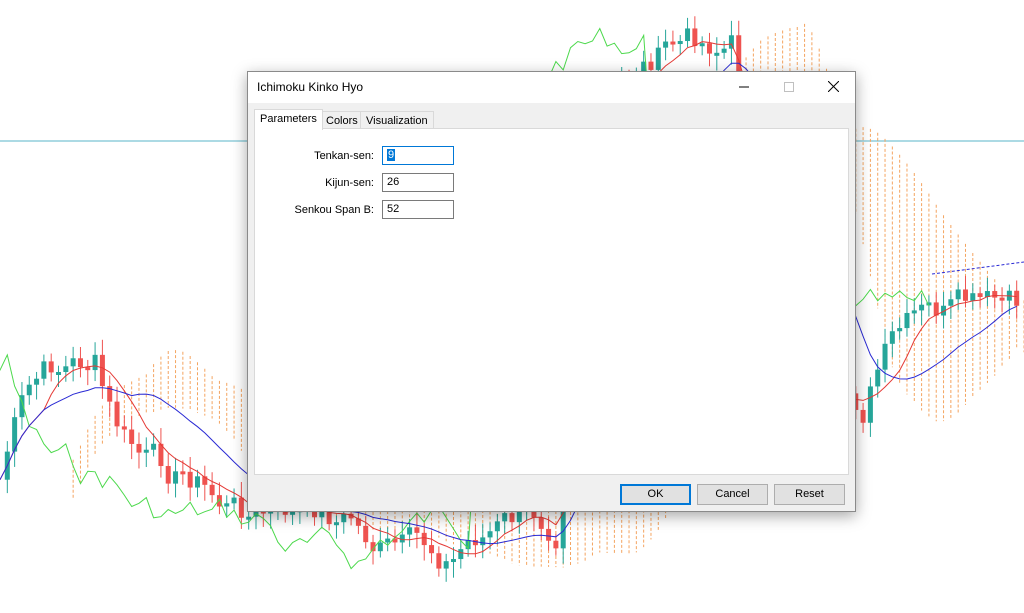  I want to click on dialog-title: Ichimoku Kinko Hyo, so click(310, 87).